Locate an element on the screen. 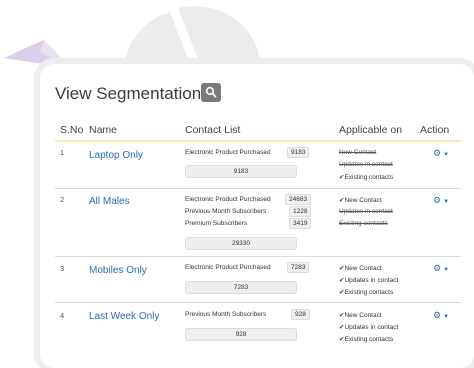 The width and height of the screenshot is (474, 368). contact-list-count: 7283 is located at coordinates (298, 267).